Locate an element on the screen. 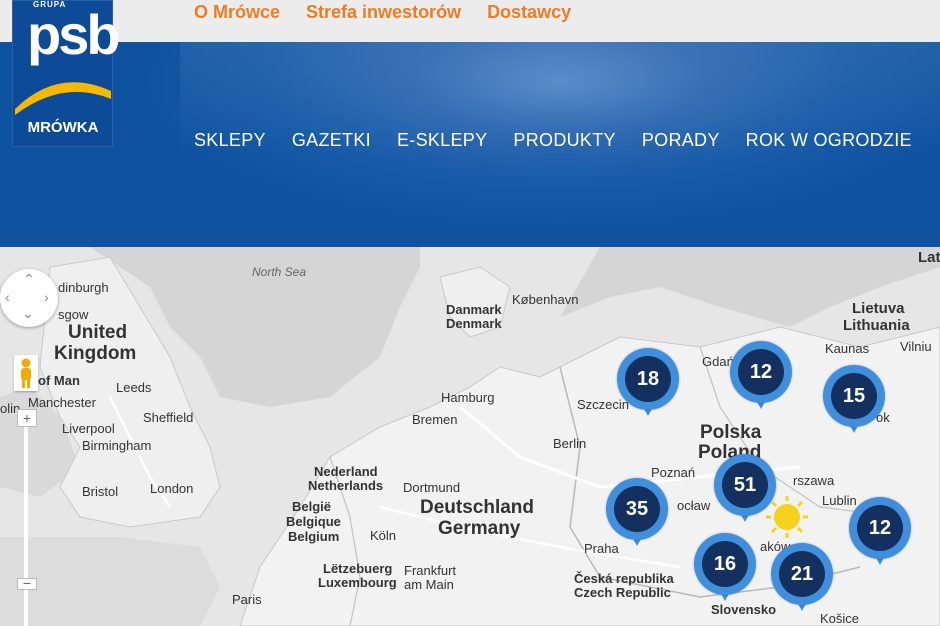  label-bremen: Bremen is located at coordinates (435, 419).